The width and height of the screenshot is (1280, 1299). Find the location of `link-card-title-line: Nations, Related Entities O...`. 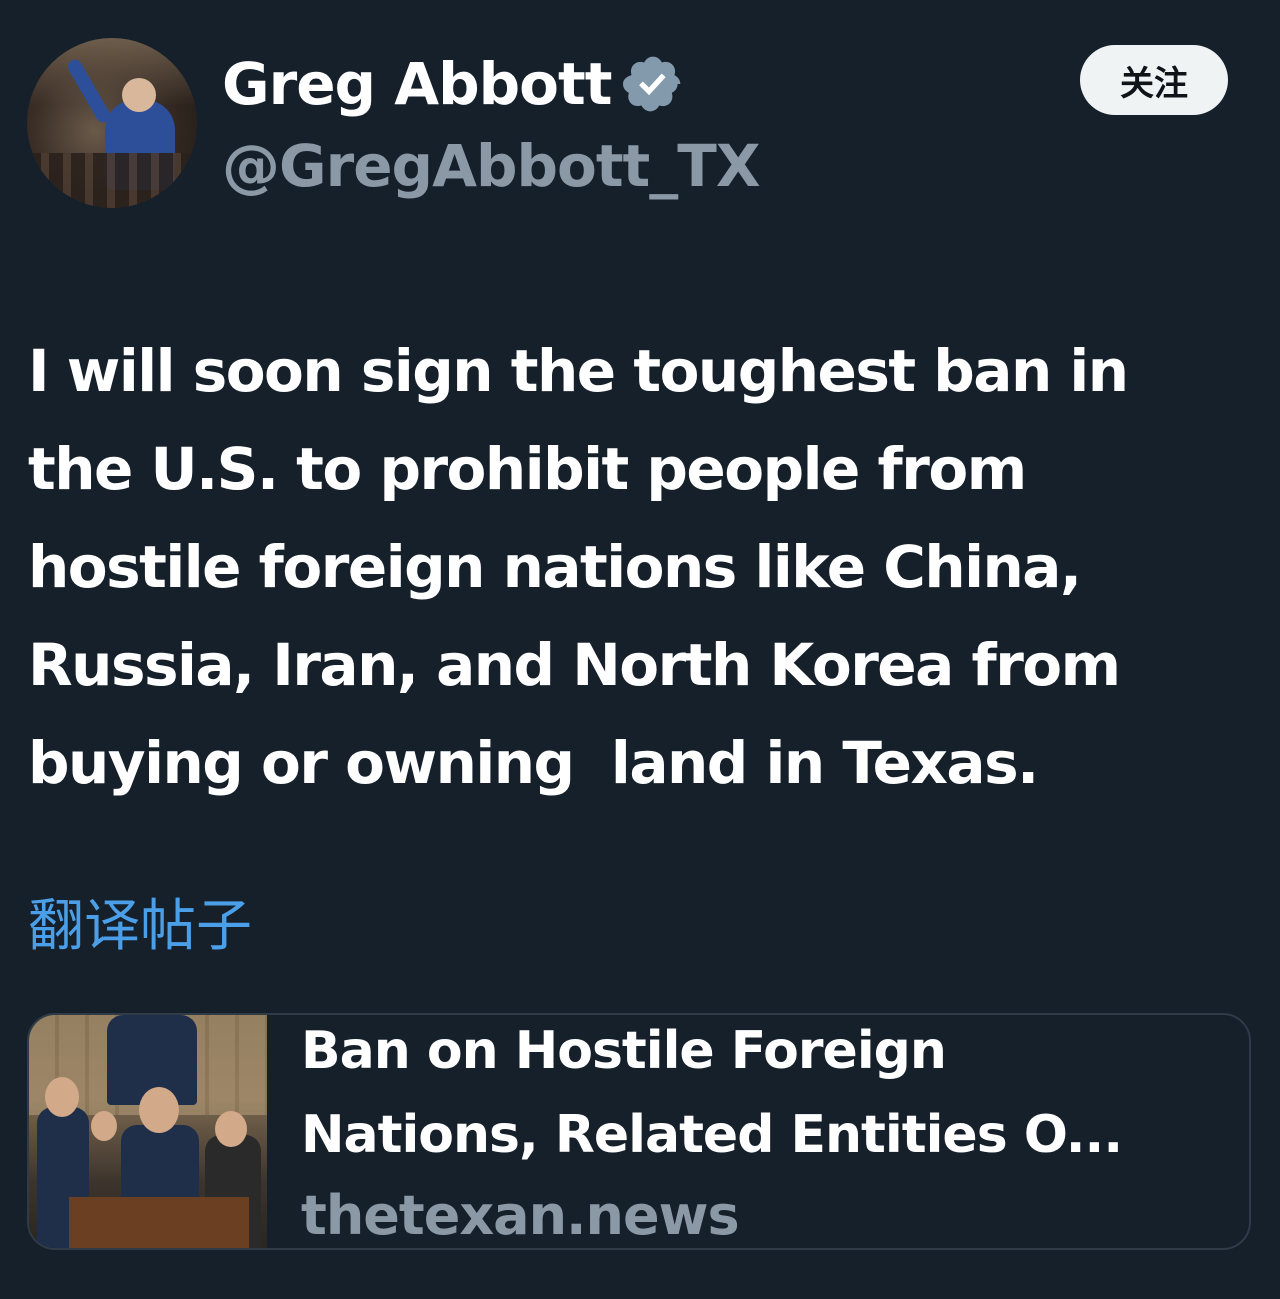

link-card-title-line: Nations, Related Entities O... is located at coordinates (712, 1135).